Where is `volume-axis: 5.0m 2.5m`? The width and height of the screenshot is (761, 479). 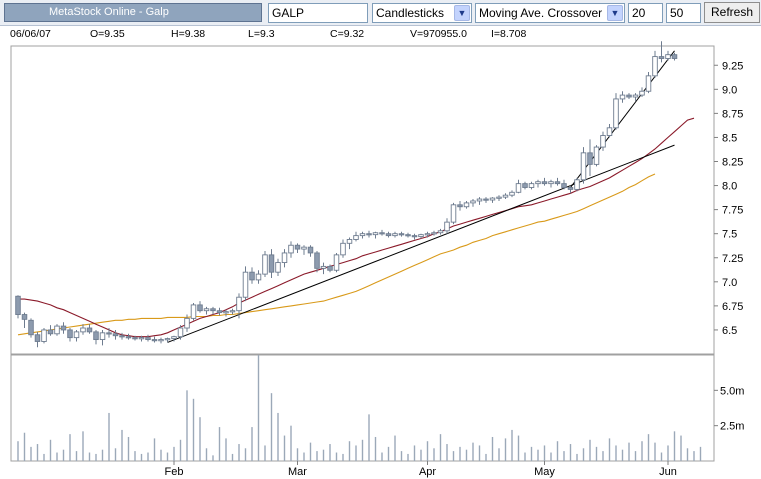
volume-axis: 5.0m 2.5m is located at coordinates (729, 409).